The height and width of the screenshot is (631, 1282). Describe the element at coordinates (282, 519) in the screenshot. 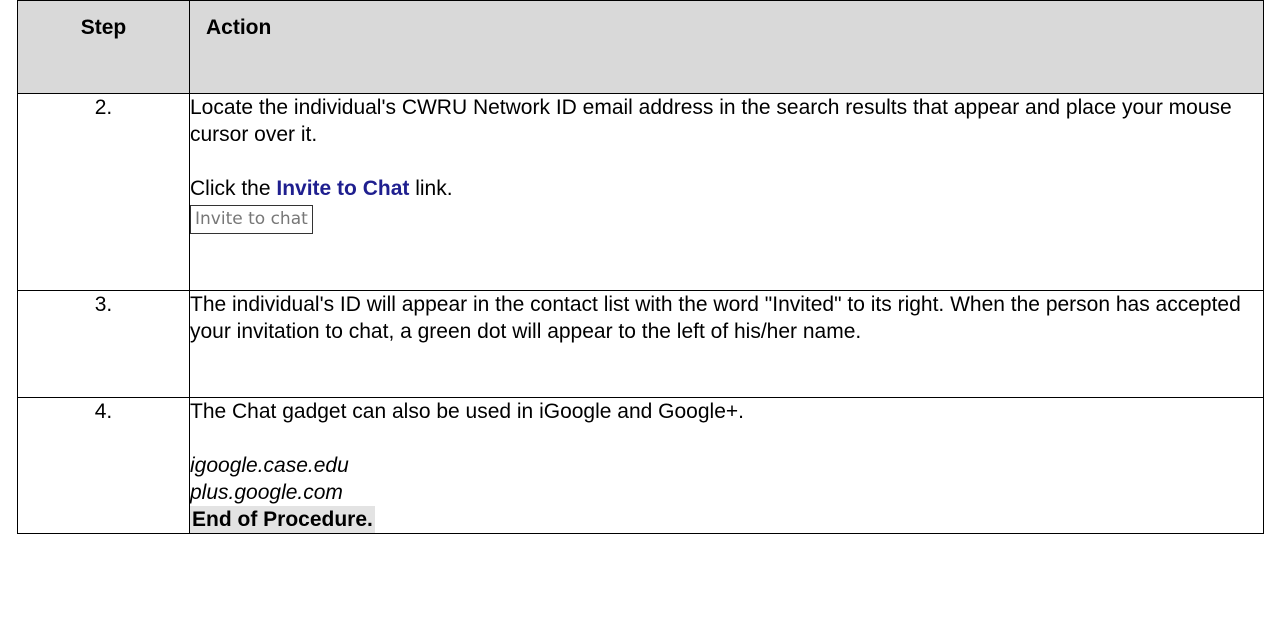

I see `end-of-procedure: End of Procedure.` at that location.